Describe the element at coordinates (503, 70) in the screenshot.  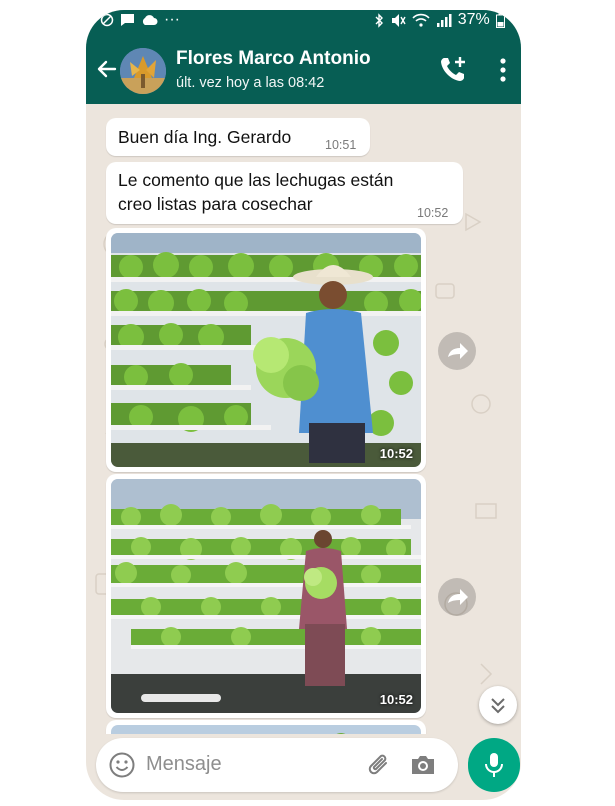
I see `more-options-icon` at that location.